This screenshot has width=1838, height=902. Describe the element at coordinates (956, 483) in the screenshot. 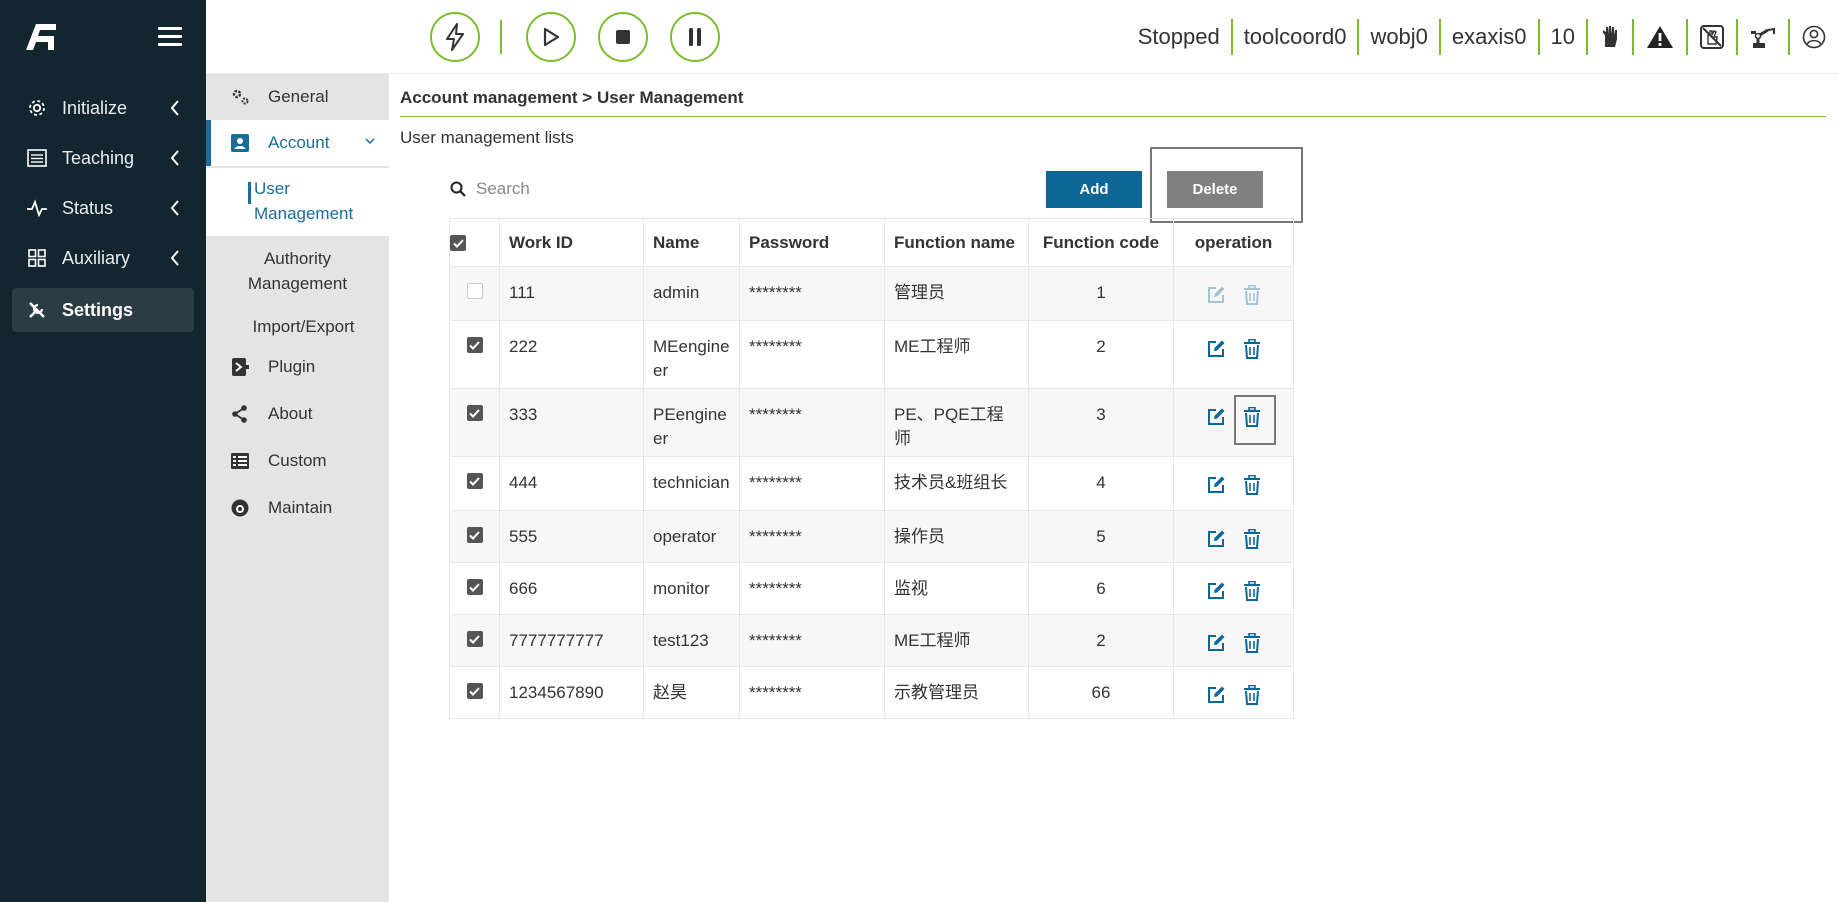

I see `cell-function-name: 技术员&班组长` at that location.